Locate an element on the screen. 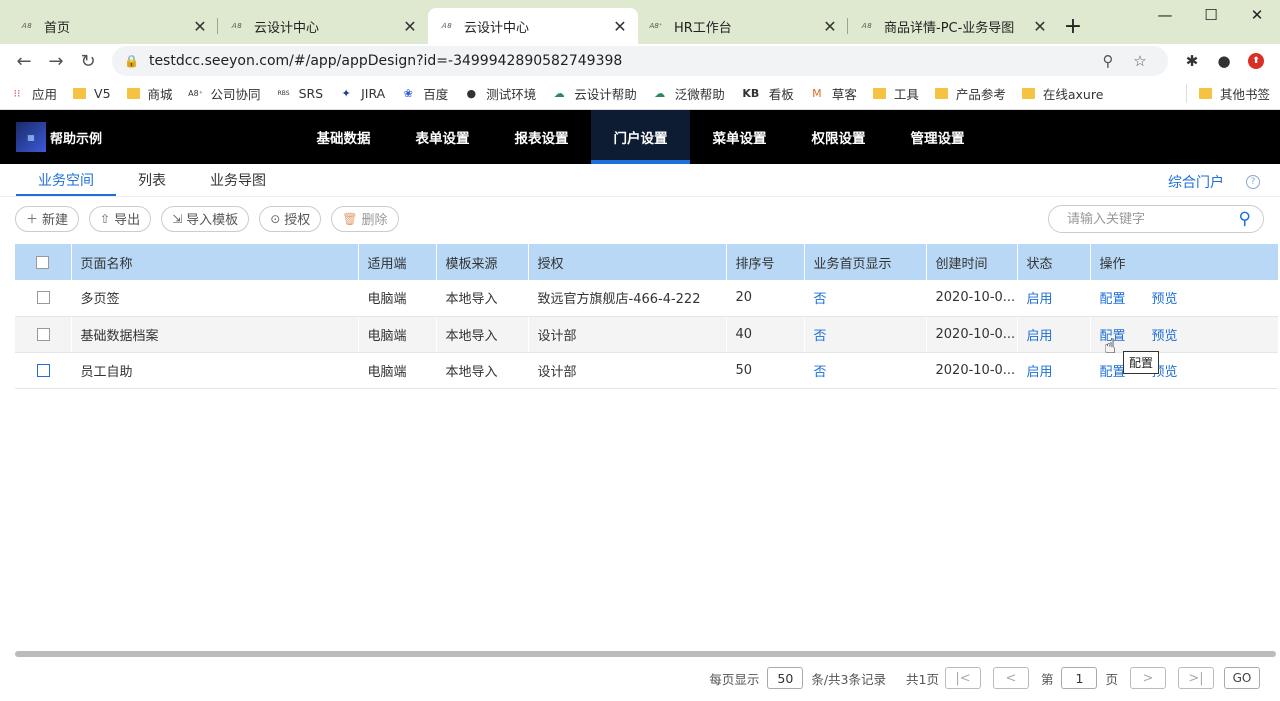 Image resolution: width=1280 pixels, height=701 pixels. tab-list: 列表 is located at coordinates (152, 180).